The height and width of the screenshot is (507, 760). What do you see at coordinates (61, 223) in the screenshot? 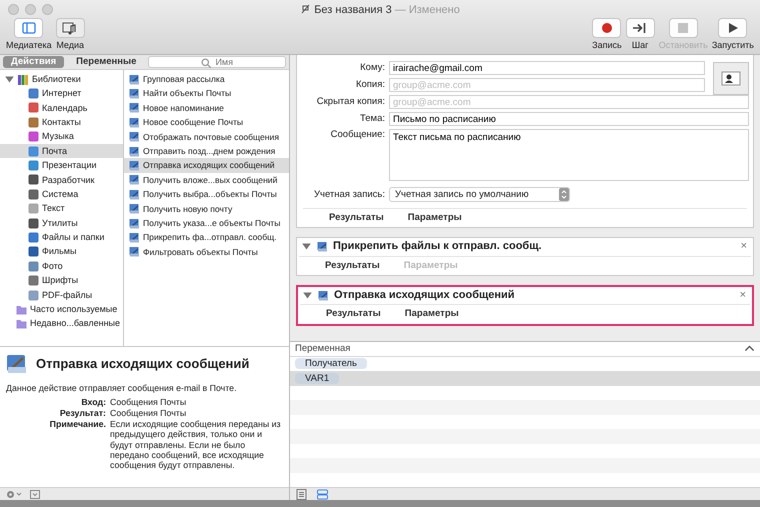
I see `library-item: Утилиты` at bounding box center [61, 223].